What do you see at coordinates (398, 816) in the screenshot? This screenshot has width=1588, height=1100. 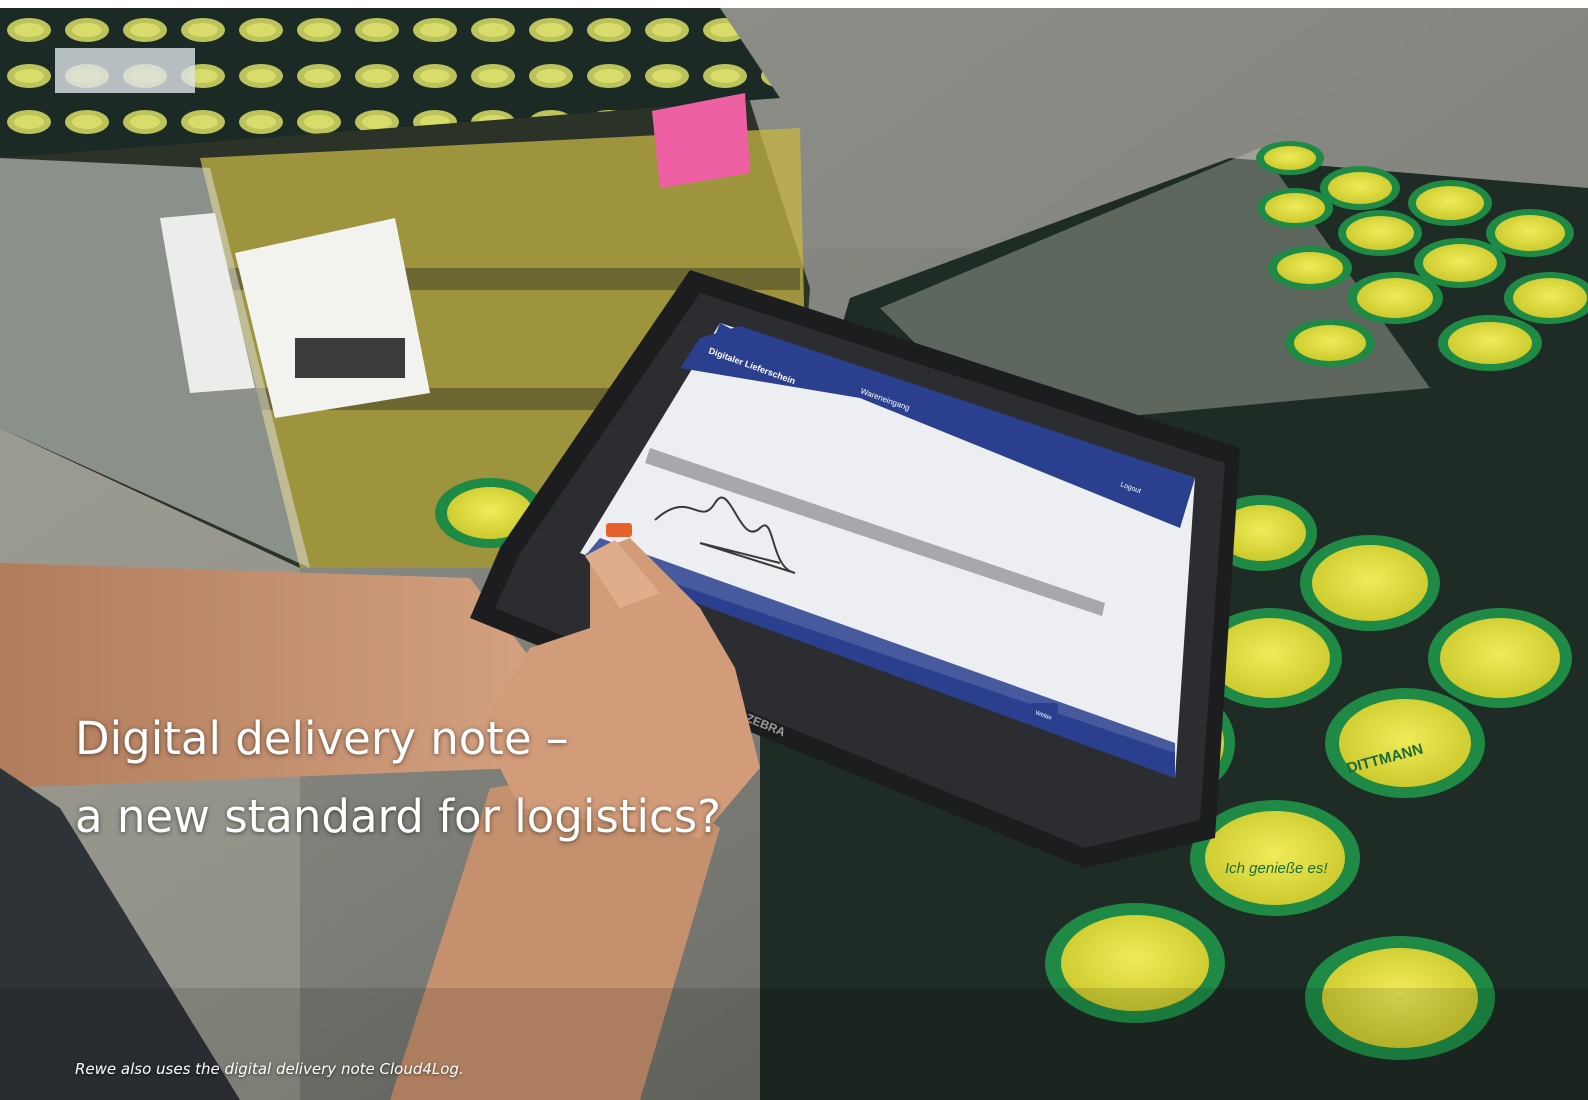 I see `headline-line-2: a new standard for logistics?` at bounding box center [398, 816].